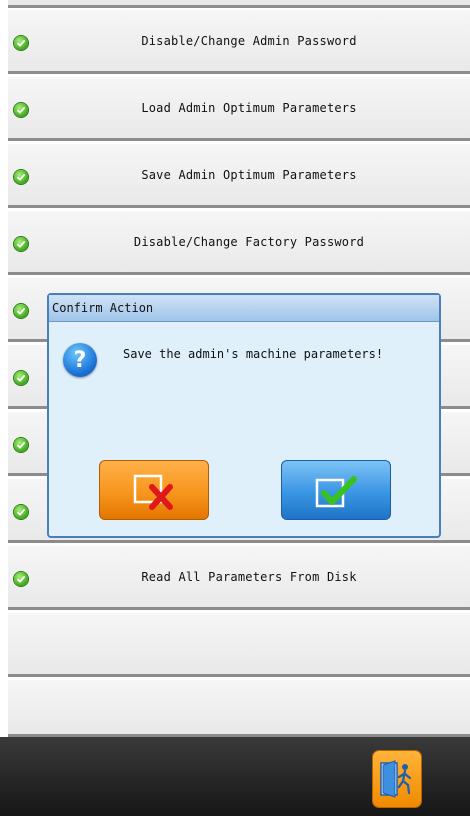 This screenshot has height=816, width=470. I want to click on confirm-check-icon, so click(336, 492).